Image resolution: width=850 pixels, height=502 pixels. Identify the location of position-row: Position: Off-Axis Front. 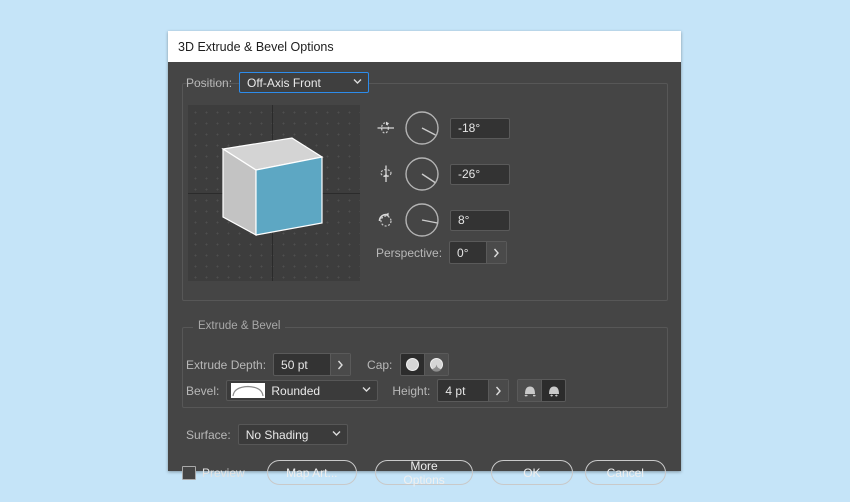
(278, 82).